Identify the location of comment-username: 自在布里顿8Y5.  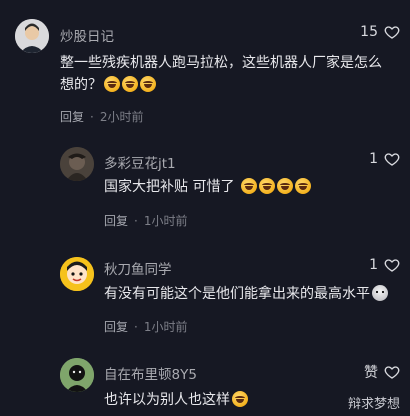
(150, 373).